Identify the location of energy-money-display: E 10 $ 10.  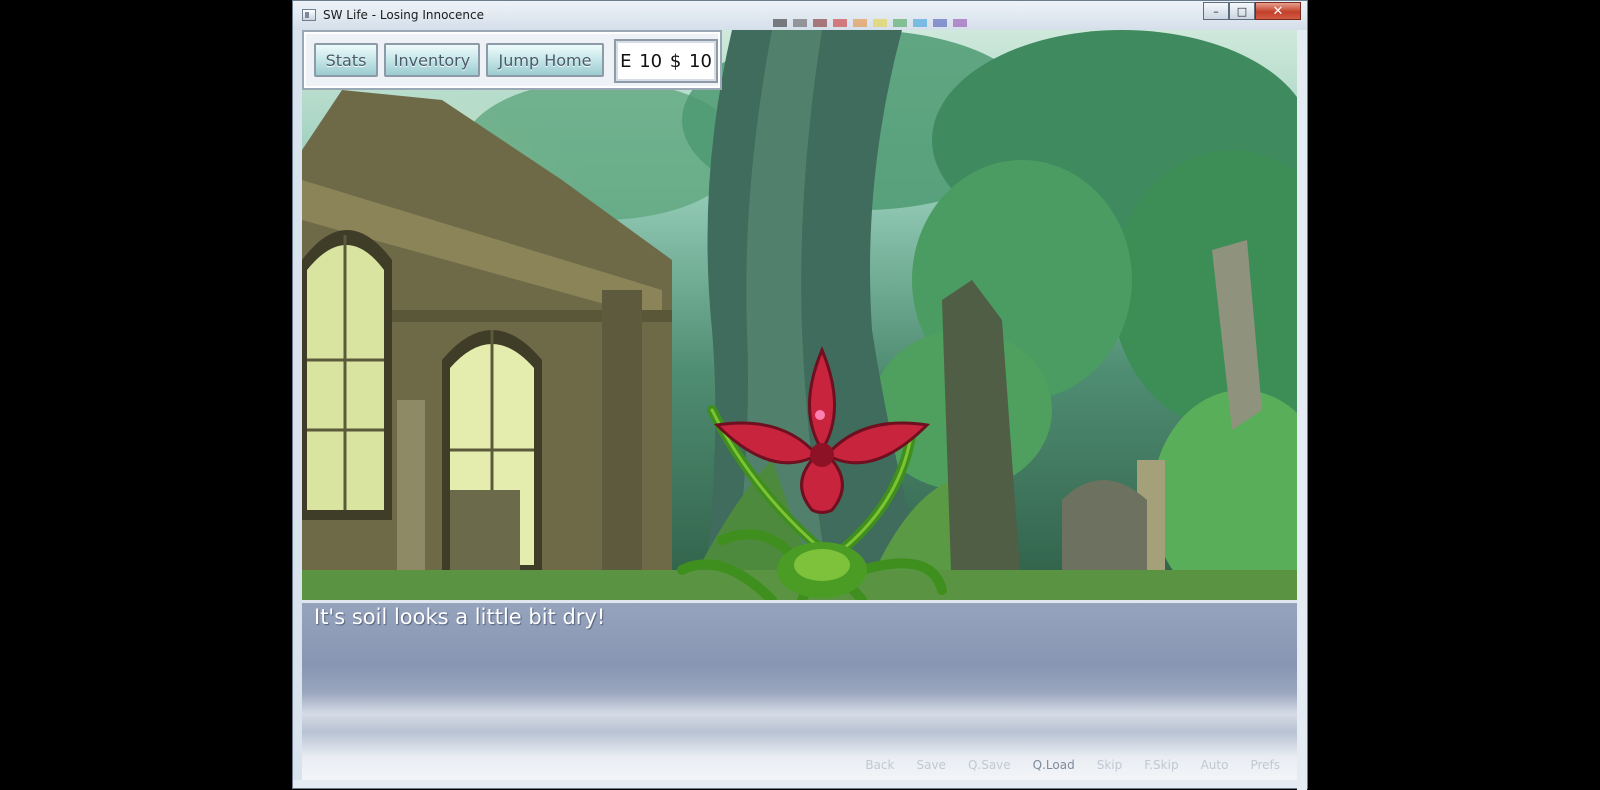
(666, 61).